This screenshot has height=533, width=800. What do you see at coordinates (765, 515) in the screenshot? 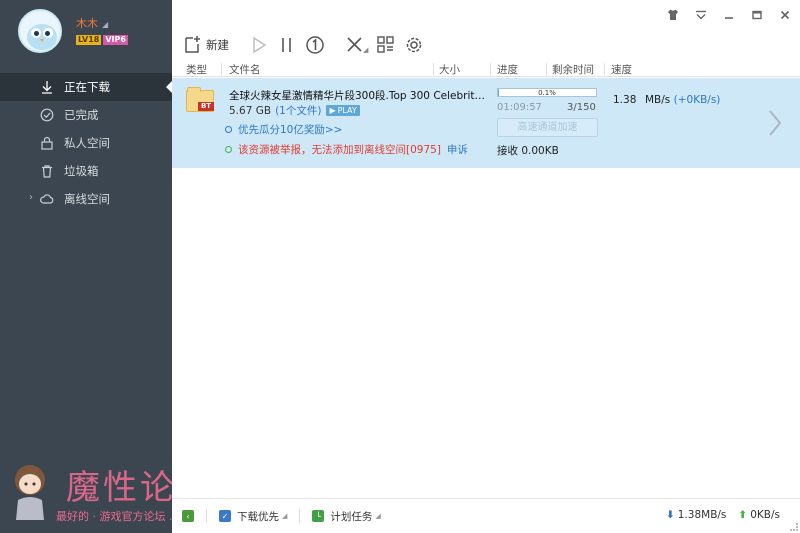
I see `upload-speed-text: 0KB/s` at bounding box center [765, 515].